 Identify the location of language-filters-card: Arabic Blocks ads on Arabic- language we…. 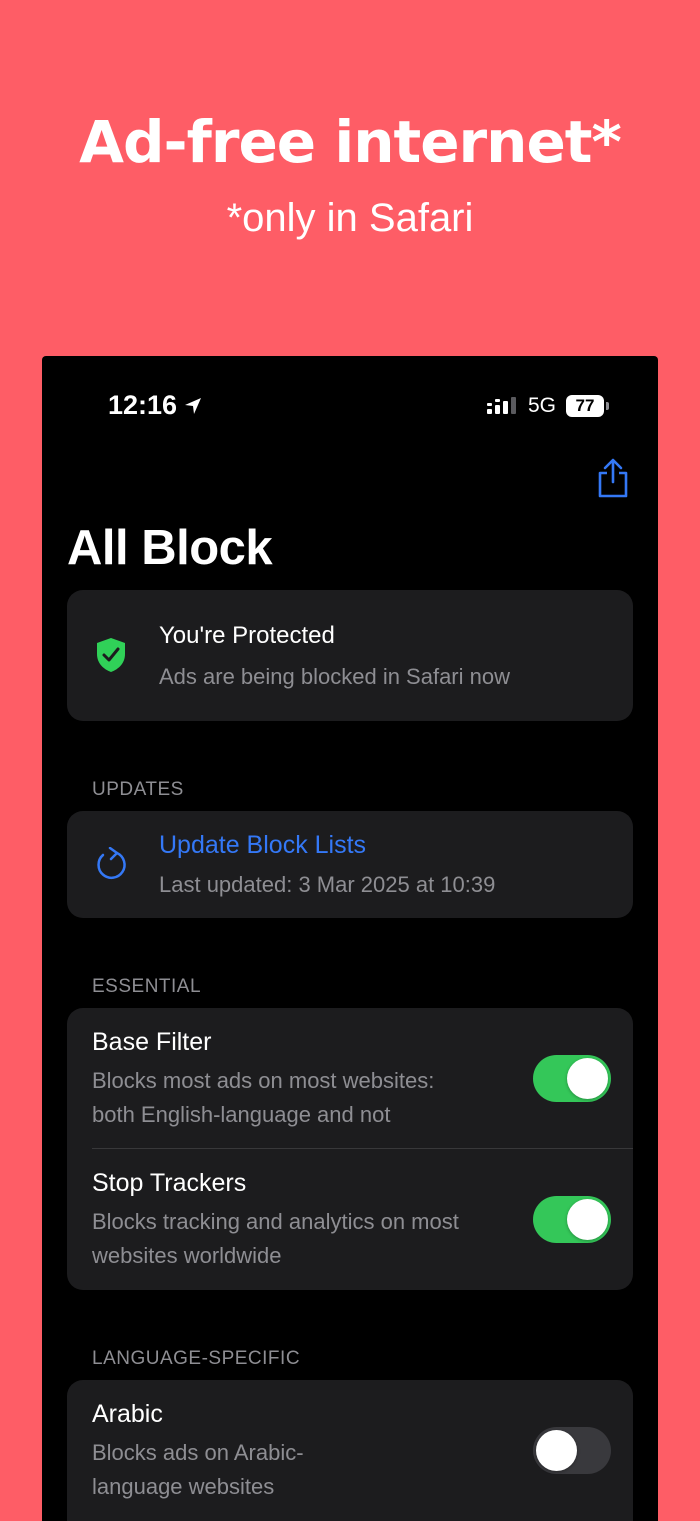
(350, 1450).